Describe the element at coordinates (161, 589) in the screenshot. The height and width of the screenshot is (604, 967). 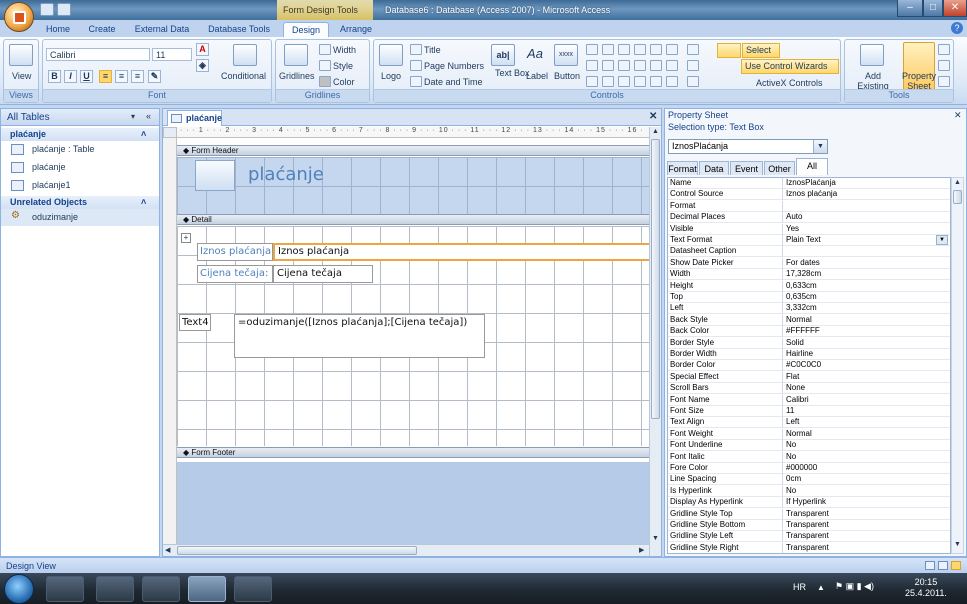
I see `firefox-icon` at that location.